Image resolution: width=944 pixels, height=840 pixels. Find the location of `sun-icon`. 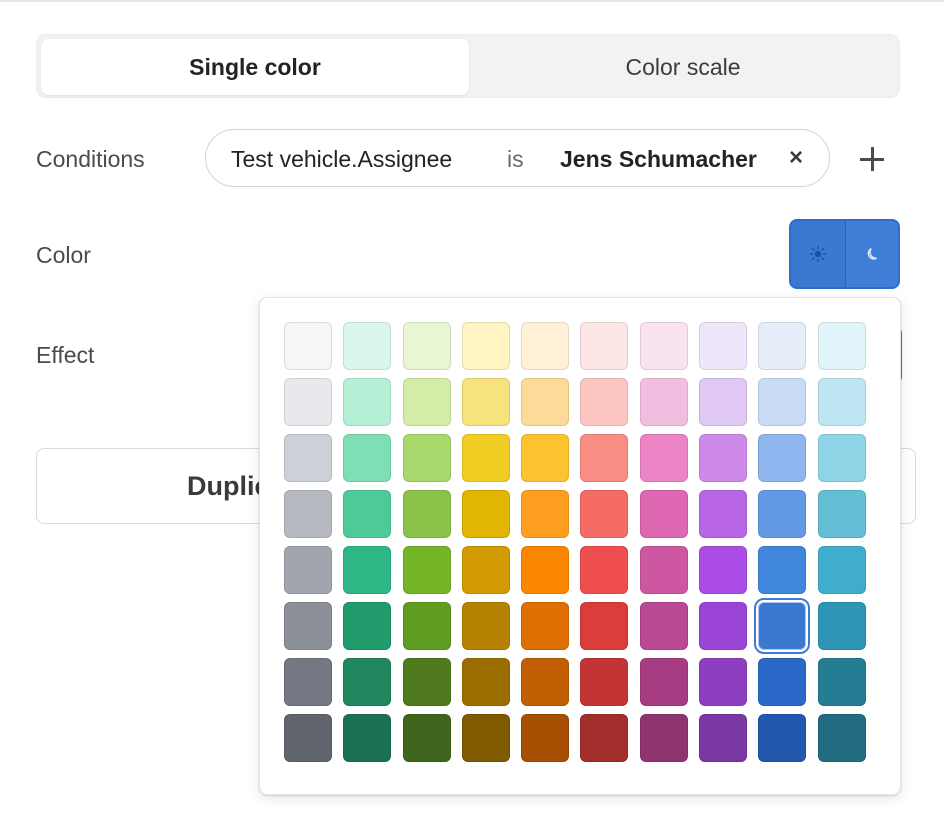

sun-icon is located at coordinates (818, 254).